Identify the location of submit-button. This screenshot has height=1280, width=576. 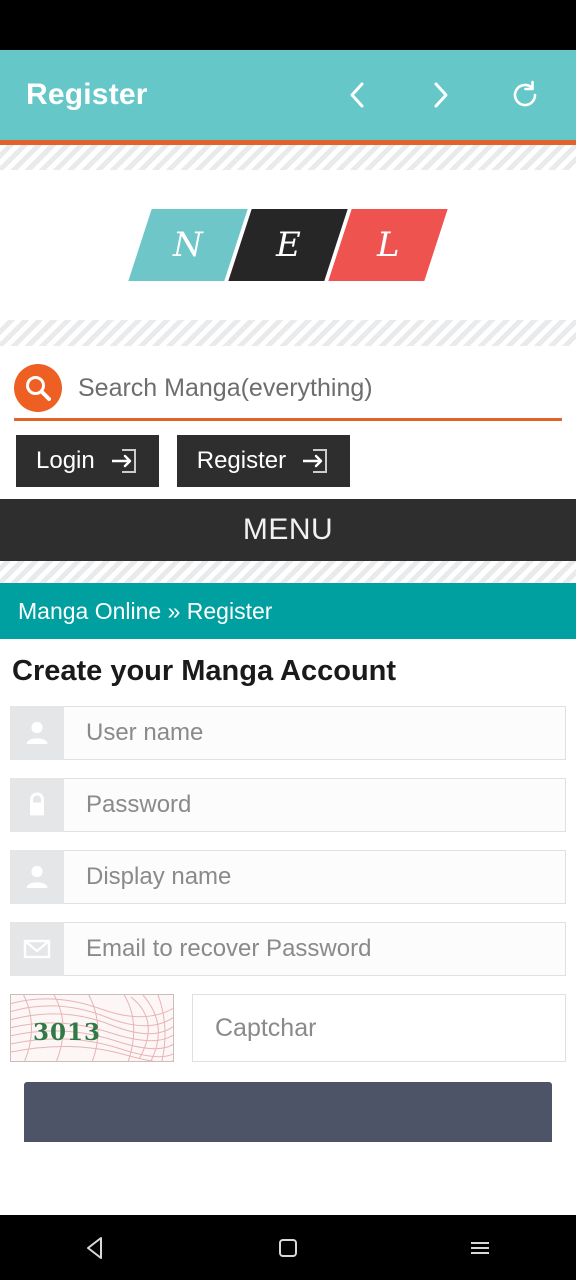
(288, 1112).